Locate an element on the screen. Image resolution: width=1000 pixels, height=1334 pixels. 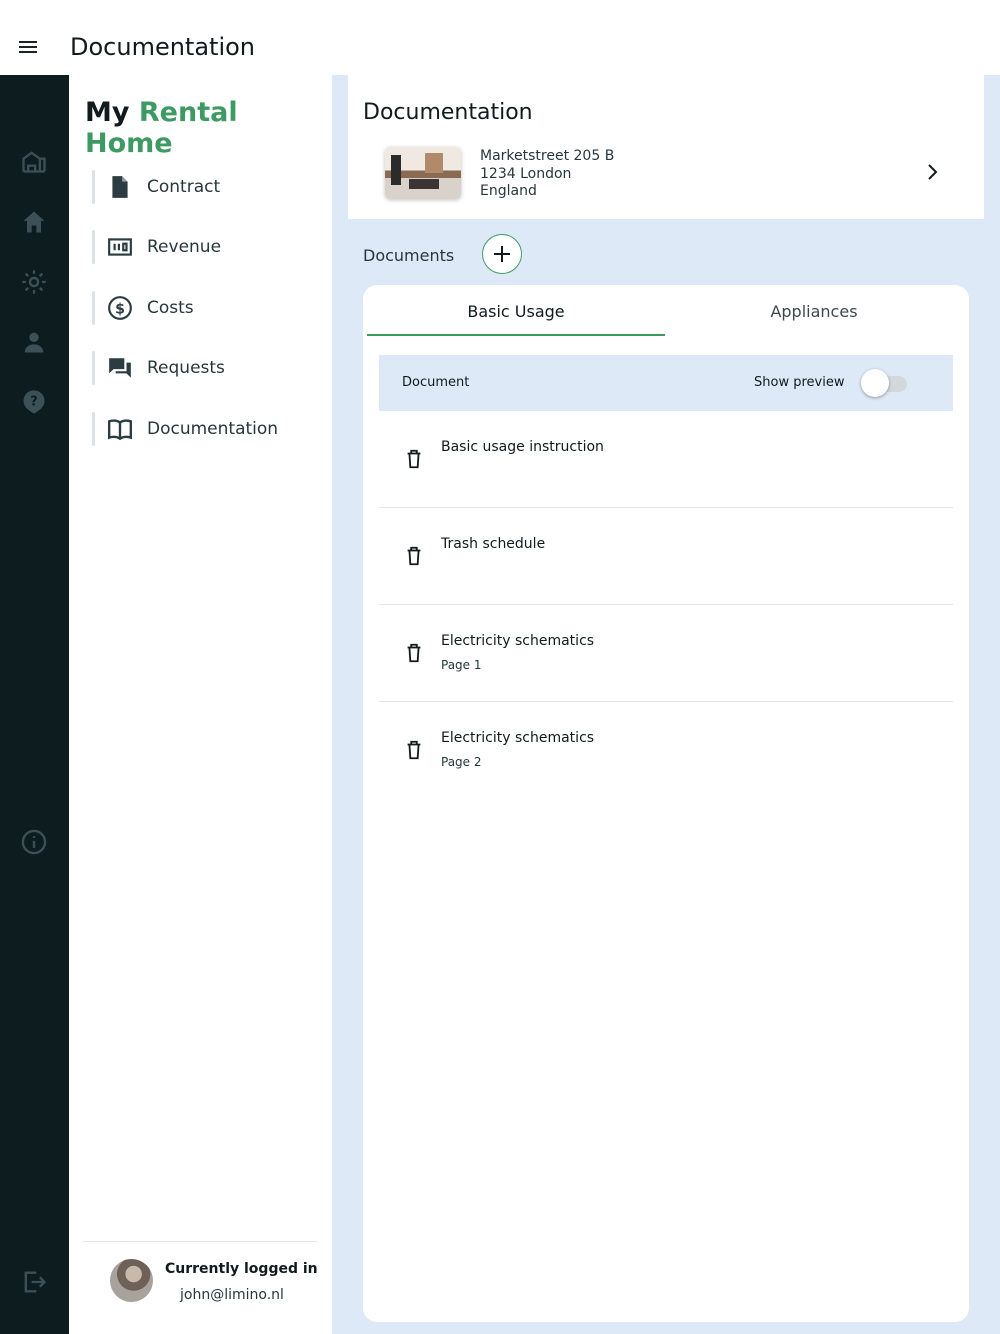
show-preview-toggle is located at coordinates (885, 383).